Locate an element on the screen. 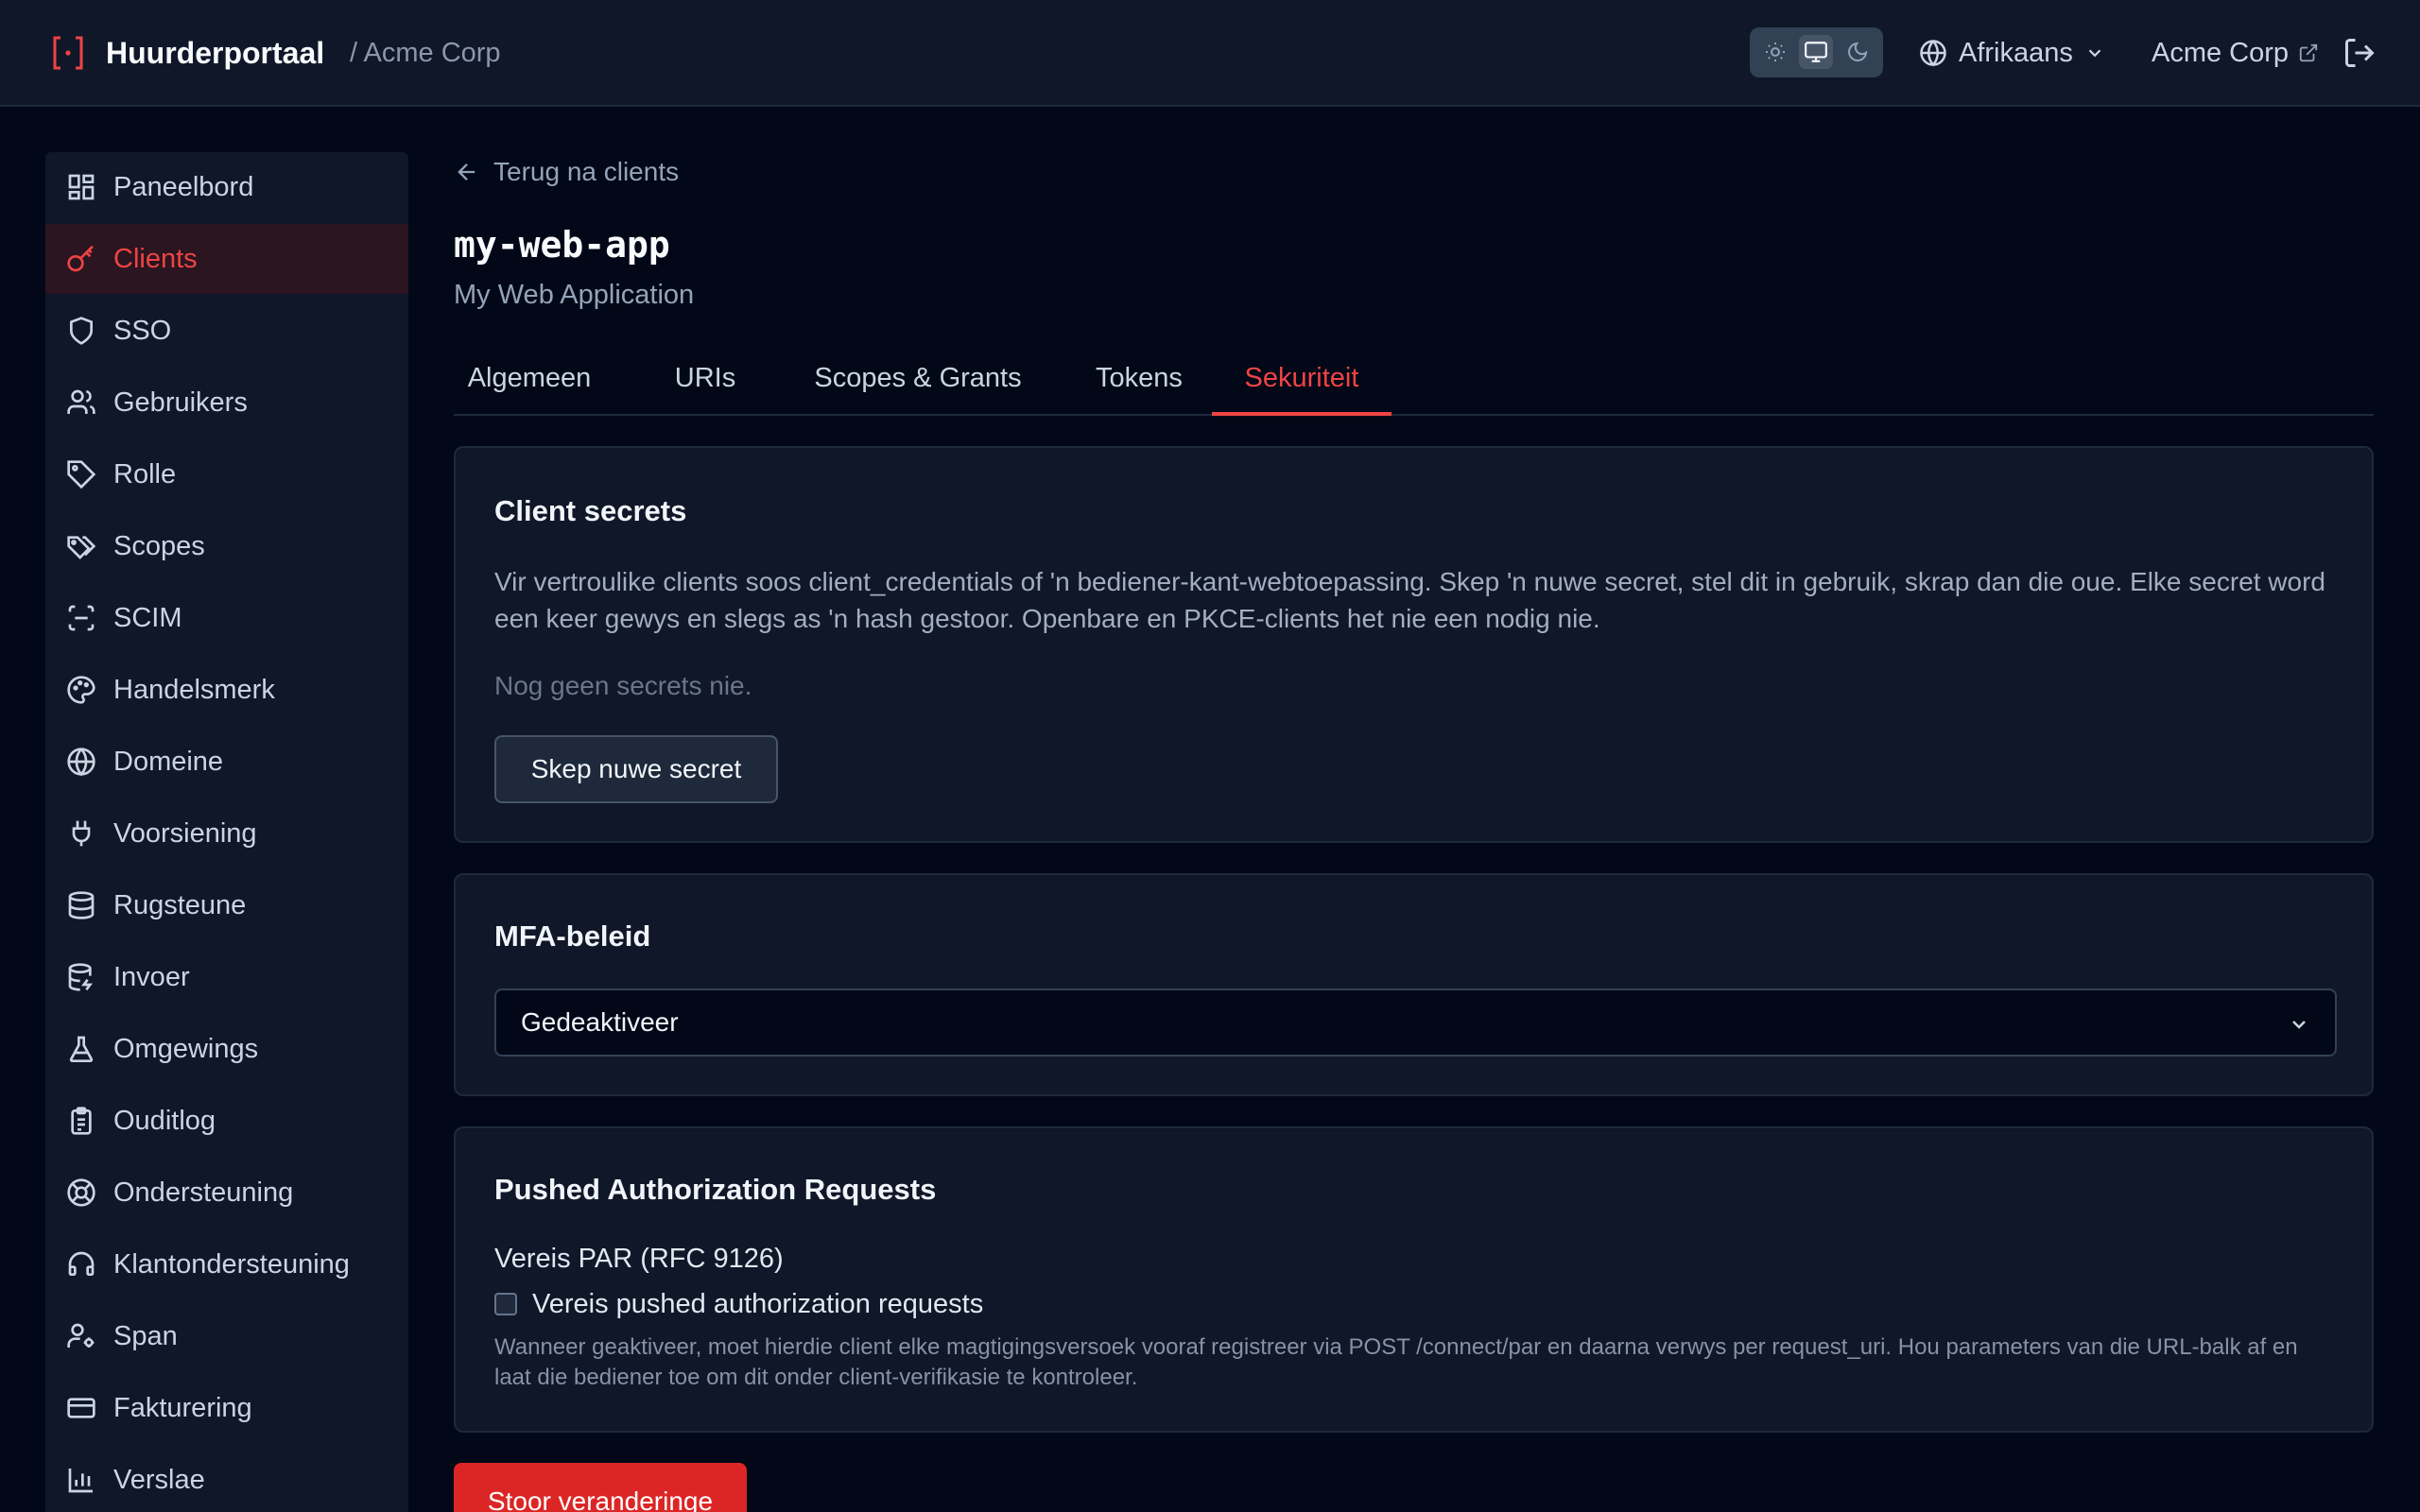 The height and width of the screenshot is (1512, 2420). sidebar-item-clients: Clients is located at coordinates (226, 259).